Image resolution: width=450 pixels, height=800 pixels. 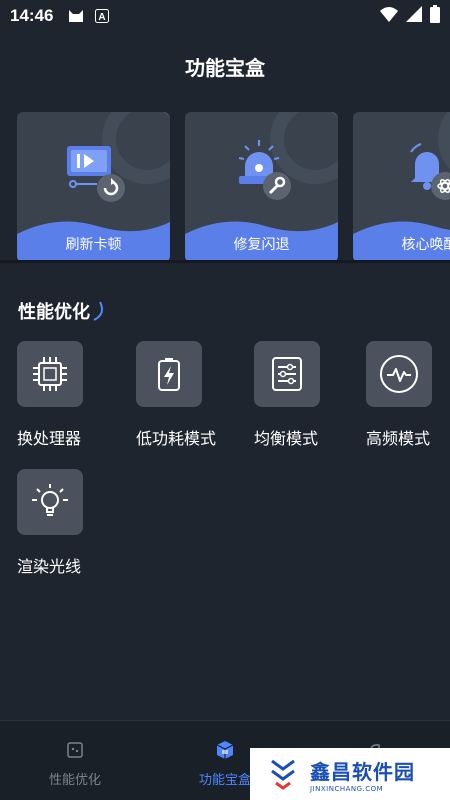 What do you see at coordinates (362, 771) in the screenshot?
I see `watermark-title: 鑫昌软件园` at bounding box center [362, 771].